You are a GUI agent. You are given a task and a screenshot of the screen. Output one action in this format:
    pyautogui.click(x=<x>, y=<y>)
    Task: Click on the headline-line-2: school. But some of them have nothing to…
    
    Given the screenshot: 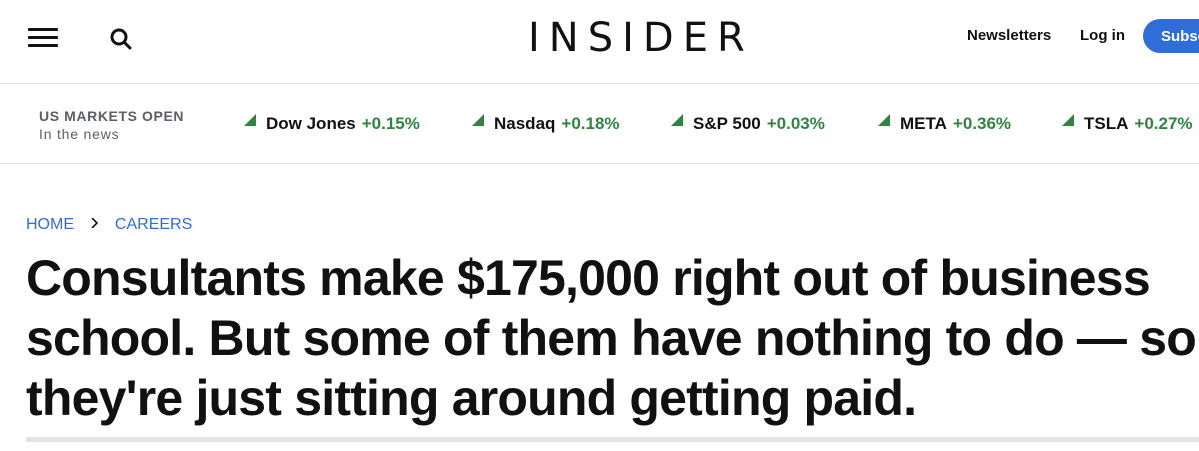 What is the action you would take?
    pyautogui.click(x=611, y=338)
    